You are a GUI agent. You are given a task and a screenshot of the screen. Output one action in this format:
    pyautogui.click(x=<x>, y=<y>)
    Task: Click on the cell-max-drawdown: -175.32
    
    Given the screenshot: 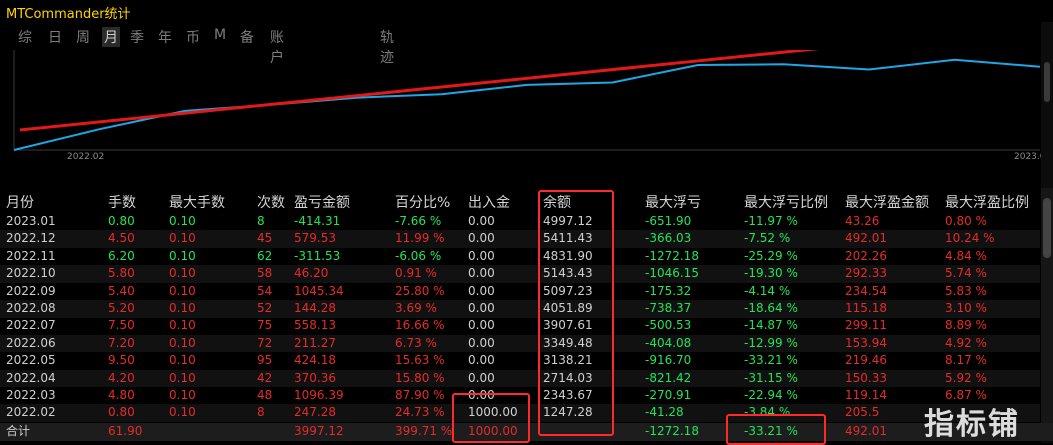 What is the action you would take?
    pyautogui.click(x=668, y=290)
    